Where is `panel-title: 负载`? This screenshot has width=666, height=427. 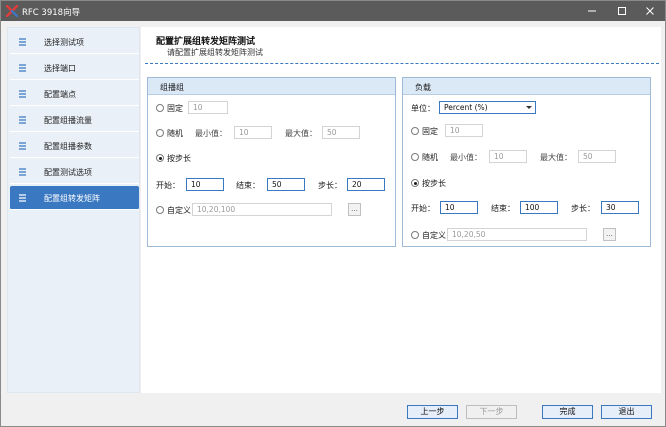
panel-title: 负载 is located at coordinates (423, 87).